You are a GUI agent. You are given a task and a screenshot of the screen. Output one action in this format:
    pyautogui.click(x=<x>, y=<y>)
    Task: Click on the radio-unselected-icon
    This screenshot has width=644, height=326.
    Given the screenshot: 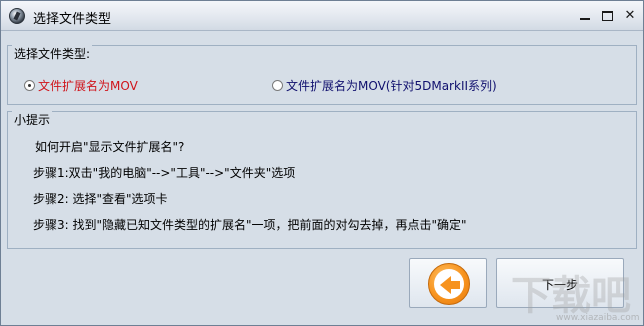 What is the action you would take?
    pyautogui.click(x=277, y=85)
    